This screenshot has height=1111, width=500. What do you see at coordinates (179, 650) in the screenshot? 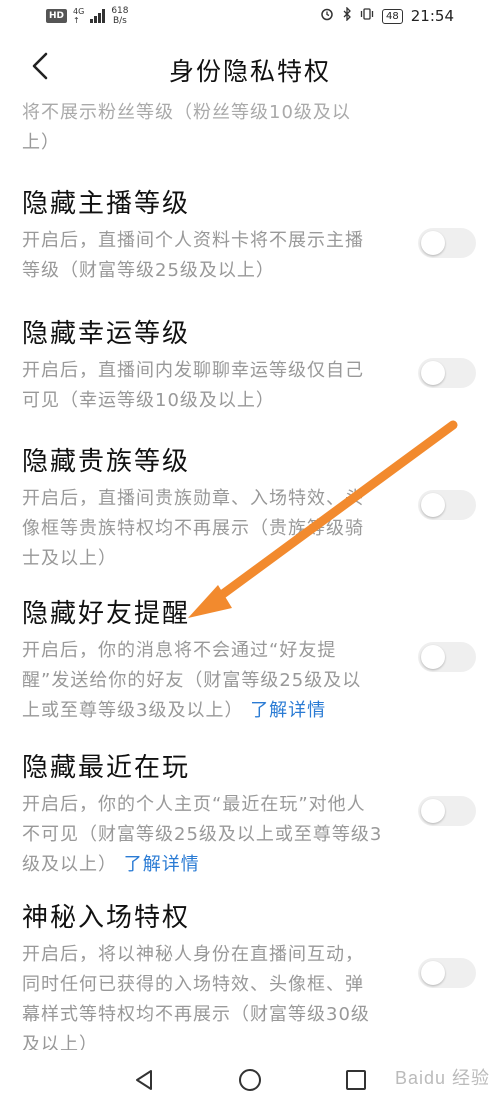
I see `desc-line: 开启后，你的消息将不会通过“好友提` at bounding box center [179, 650].